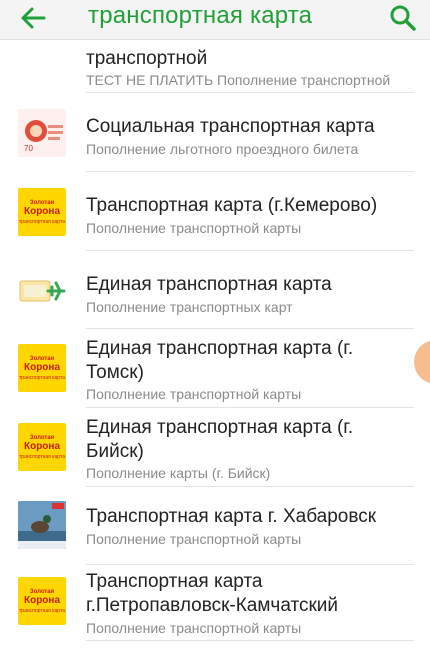 This screenshot has width=430, height=652. What do you see at coordinates (212, 605) in the screenshot?
I see `item-title-line2: г.Петропавловск-Камчатский` at bounding box center [212, 605].